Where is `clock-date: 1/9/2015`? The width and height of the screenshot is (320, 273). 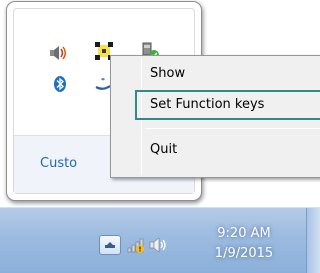 clock-date: 1/9/2015 is located at coordinates (244, 253).